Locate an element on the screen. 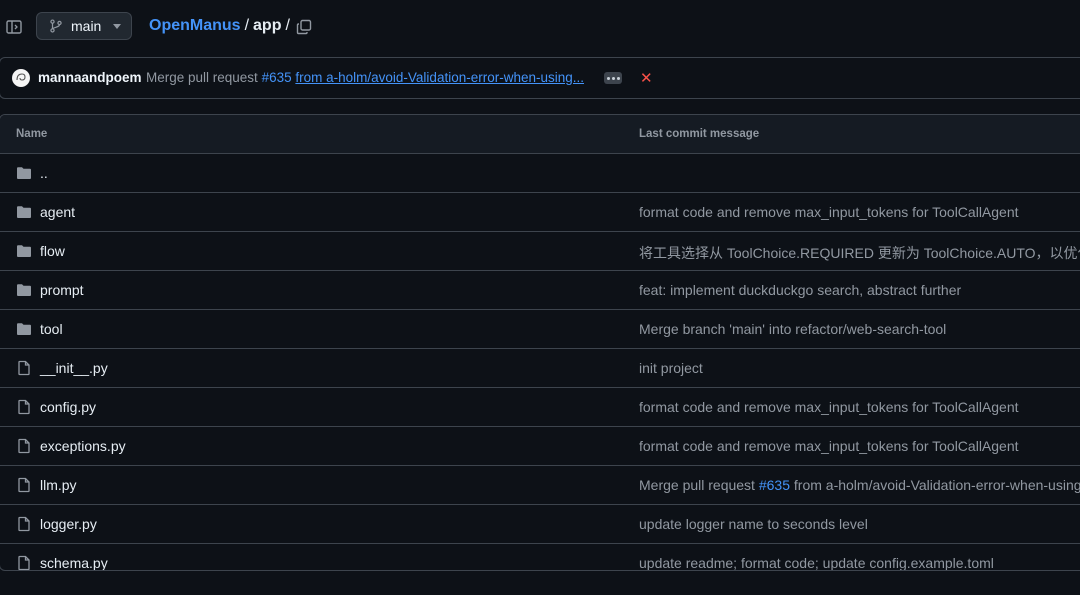  row-file-name: tool is located at coordinates (51, 329).